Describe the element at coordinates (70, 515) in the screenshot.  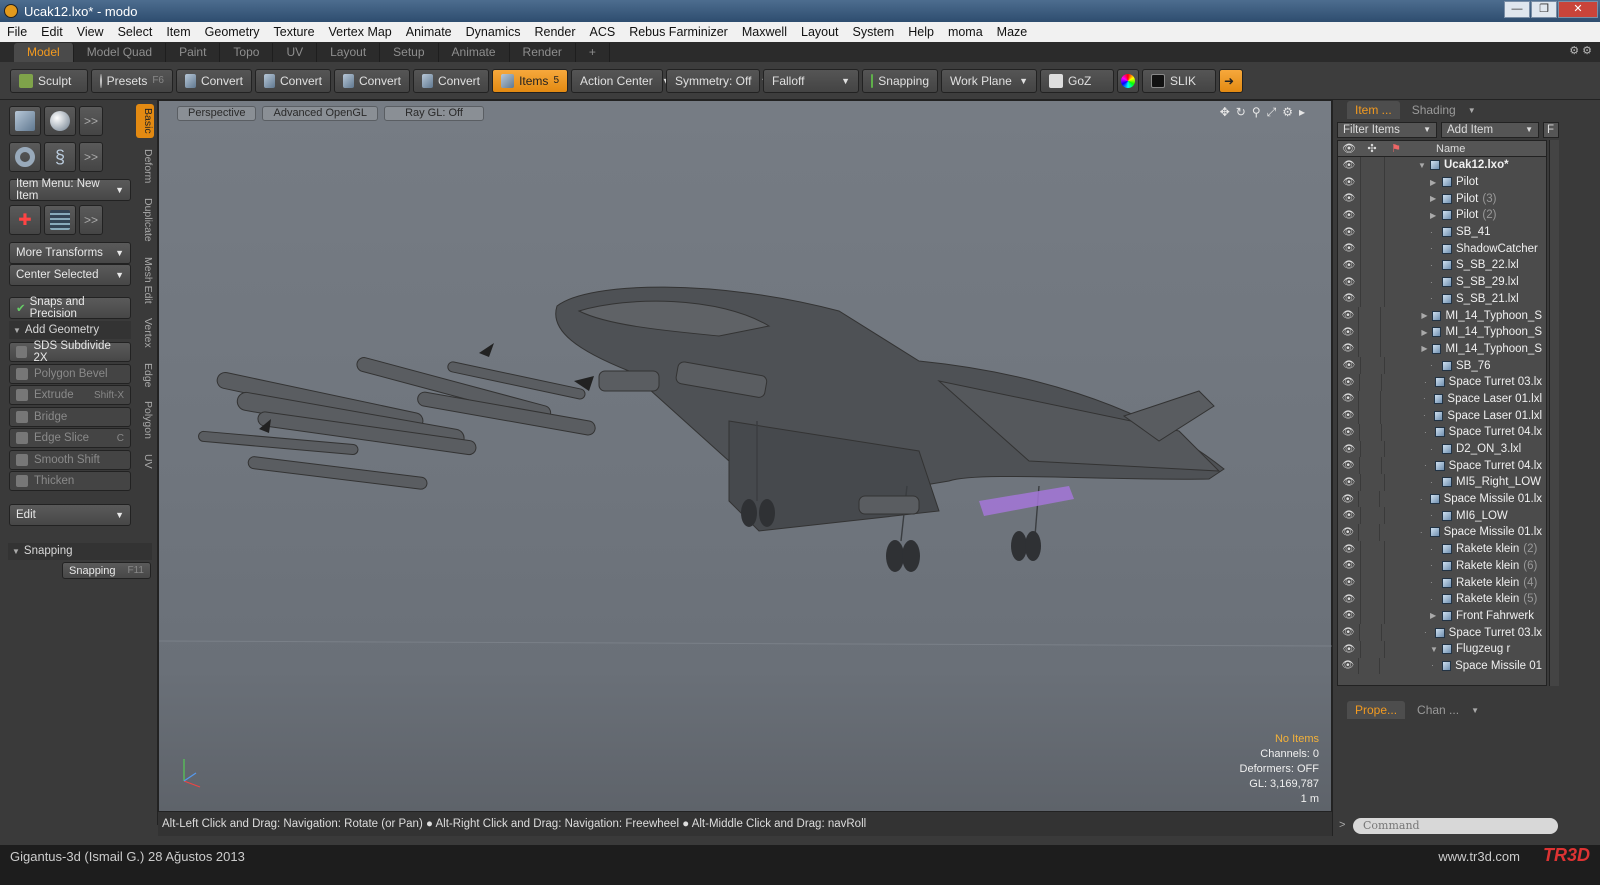
I see `edit-dropdown: Edit ▼` at that location.